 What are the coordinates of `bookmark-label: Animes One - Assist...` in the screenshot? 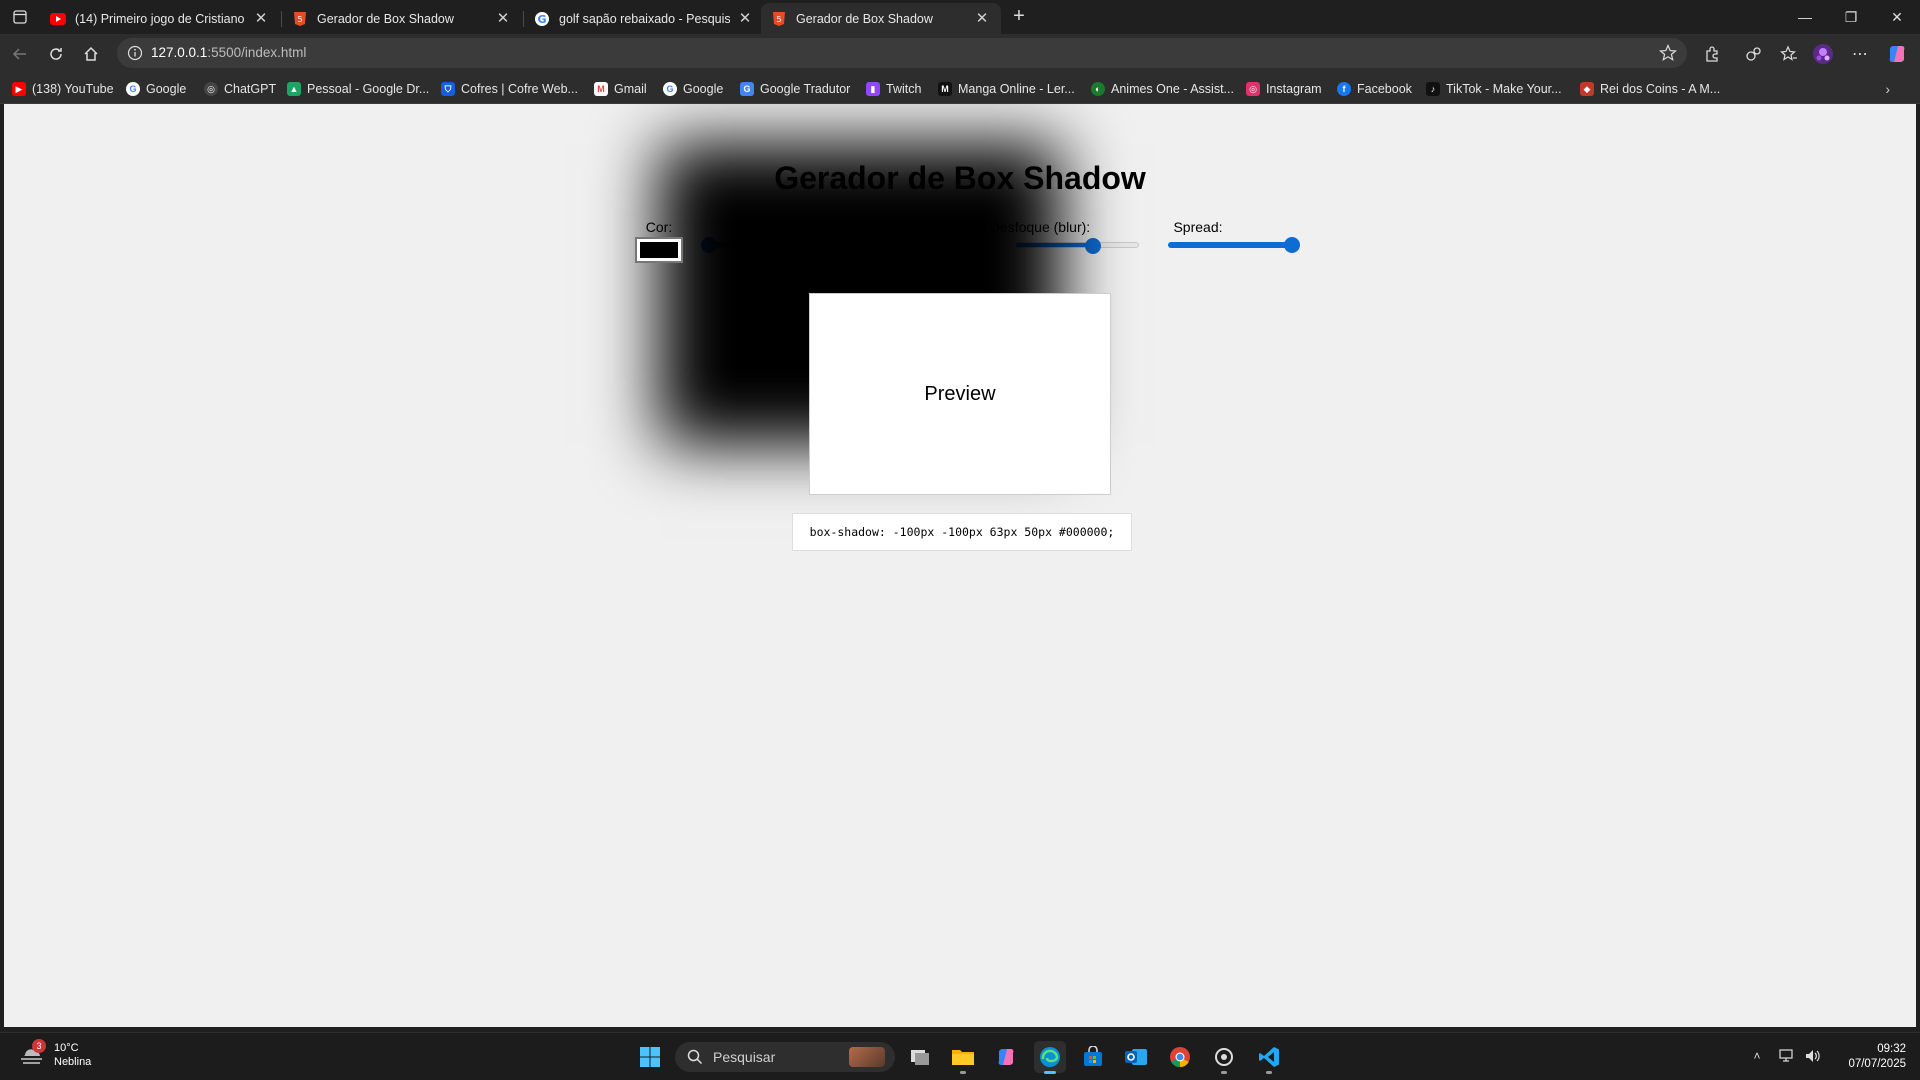 It's located at (1172, 89).